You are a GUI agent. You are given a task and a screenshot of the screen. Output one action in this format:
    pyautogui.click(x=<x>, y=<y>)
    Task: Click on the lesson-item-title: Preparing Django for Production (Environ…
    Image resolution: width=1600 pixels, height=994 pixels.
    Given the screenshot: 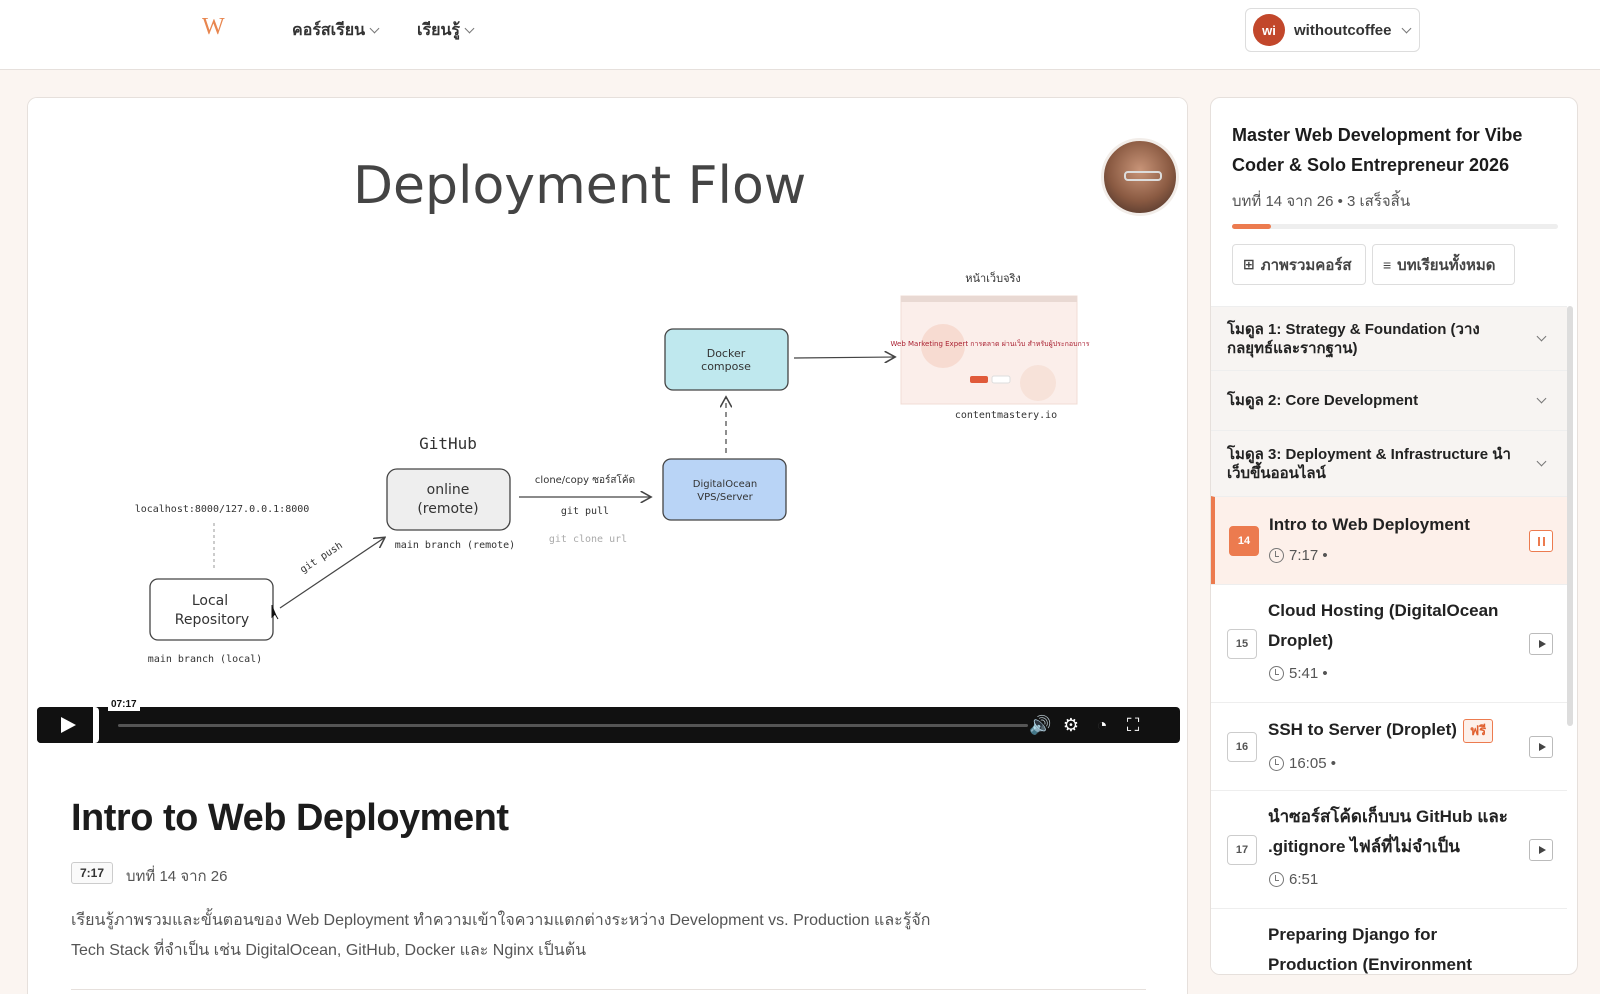 What is the action you would take?
    pyautogui.click(x=1370, y=949)
    